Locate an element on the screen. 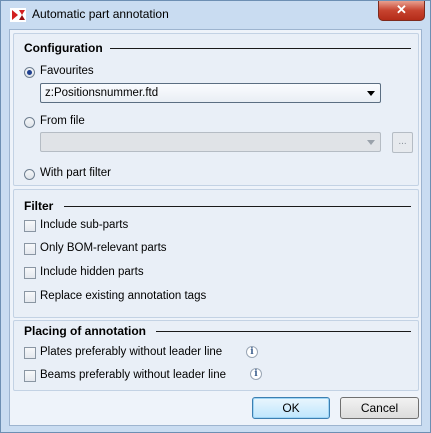  replace-existing-tags-label: Replace existing annotation tags is located at coordinates (123, 296).